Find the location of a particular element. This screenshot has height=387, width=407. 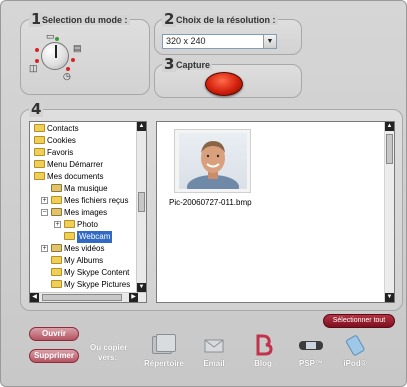

tree-item-selected: Webcam is located at coordinates (88, 237).